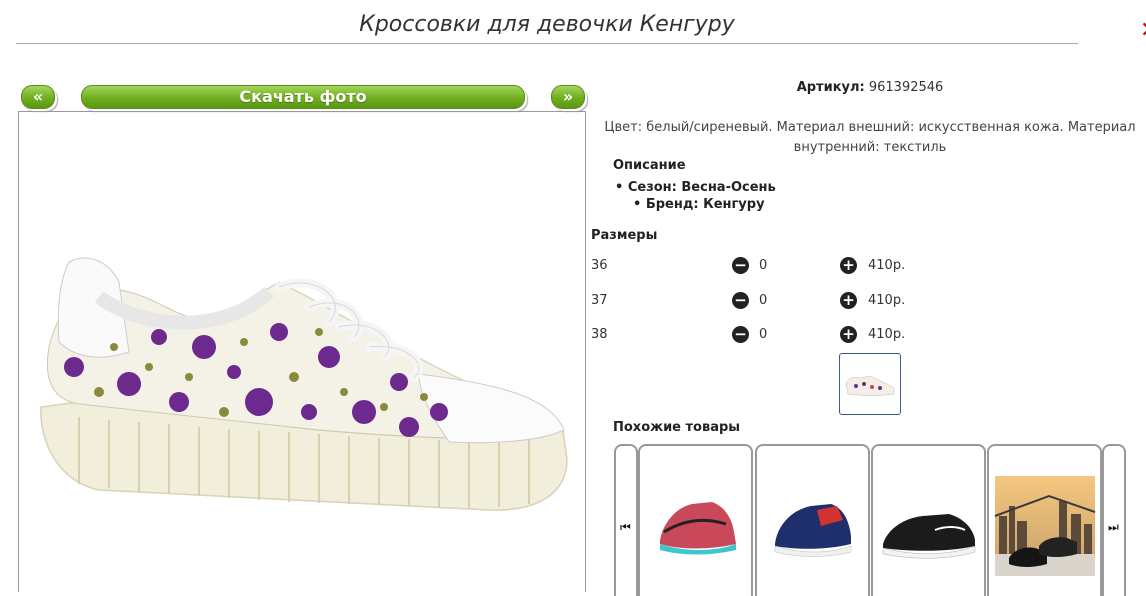  Describe the element at coordinates (791, 301) in the screenshot. I see `size-row: 37 − 0 + 410р.` at that location.